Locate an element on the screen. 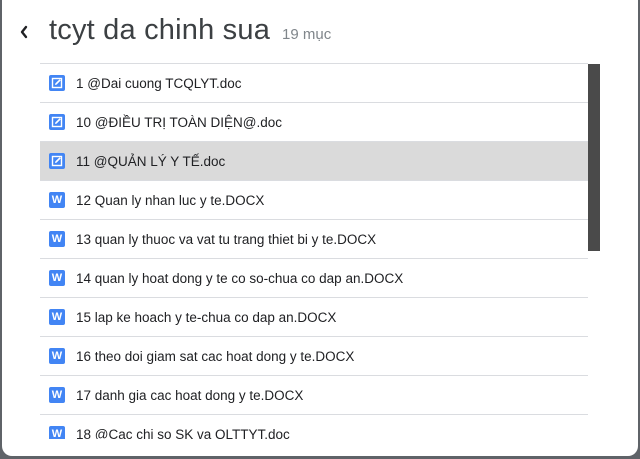 This screenshot has width=640, height=459. folder-header: tcyt da chinh sua 19 mục is located at coordinates (320, 32).